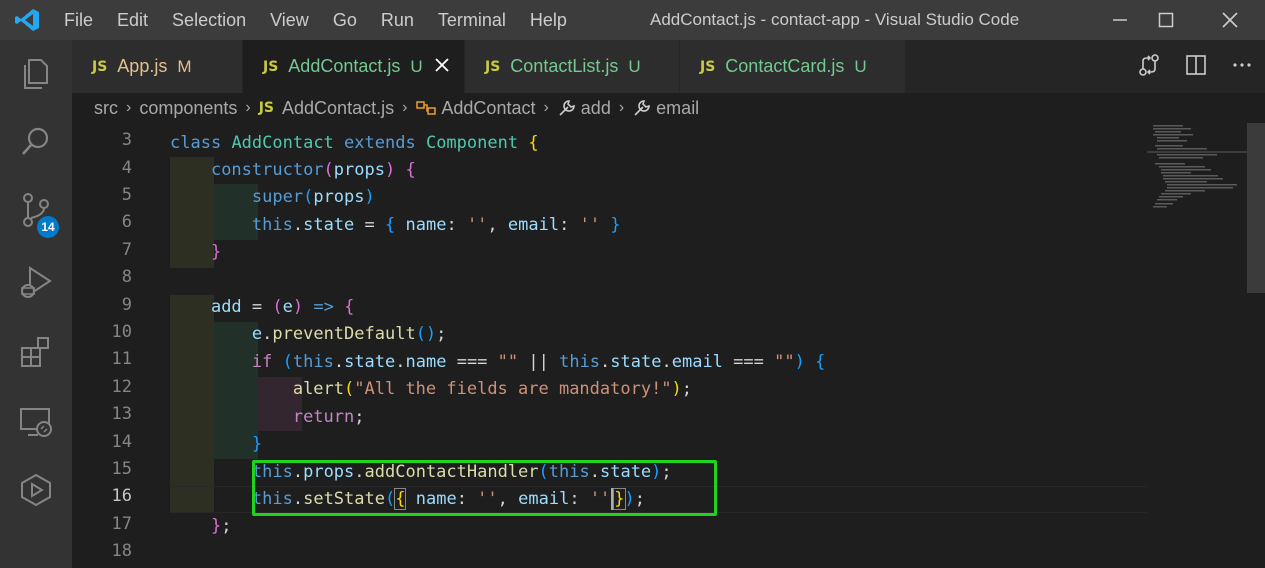 The width and height of the screenshot is (1265, 568). I want to click on activity-bar: 14, so click(36, 304).